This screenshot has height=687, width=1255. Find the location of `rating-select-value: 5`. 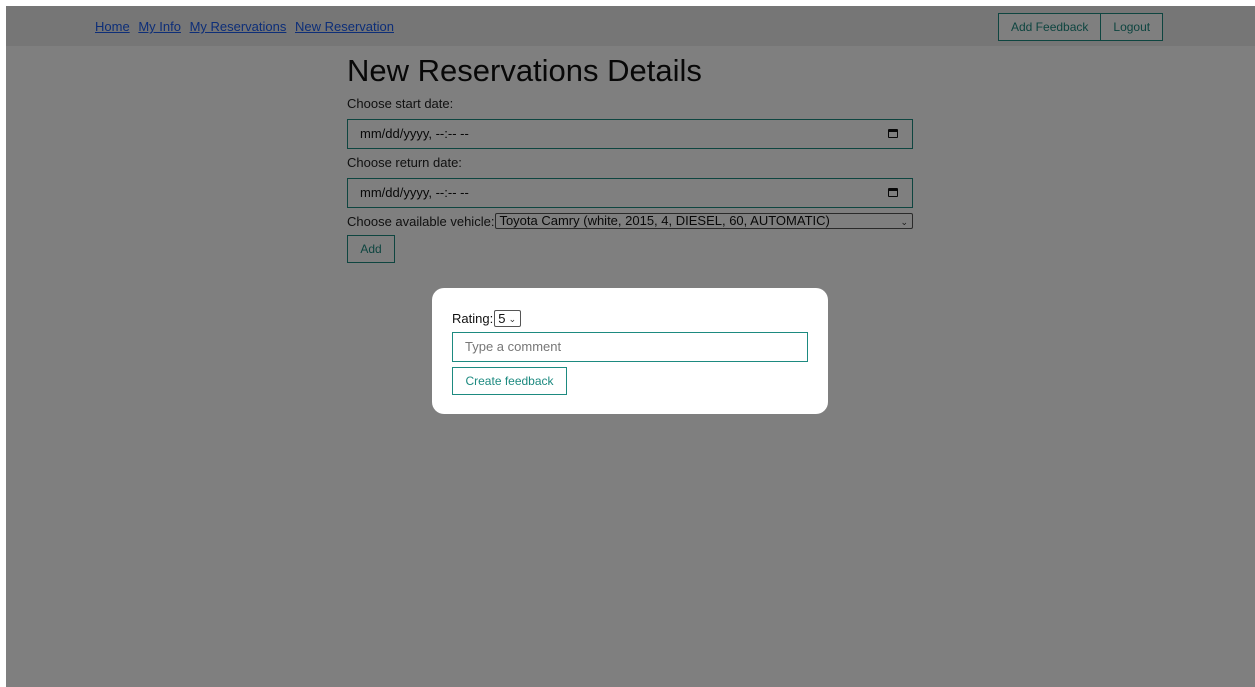

rating-select-value: 5 is located at coordinates (502, 318).